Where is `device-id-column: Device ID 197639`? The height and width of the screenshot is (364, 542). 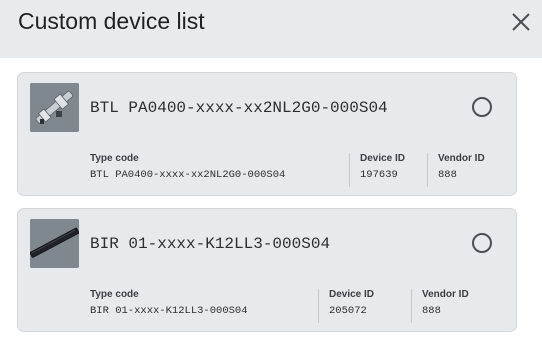 device-id-column: Device ID 197639 is located at coordinates (382, 170).